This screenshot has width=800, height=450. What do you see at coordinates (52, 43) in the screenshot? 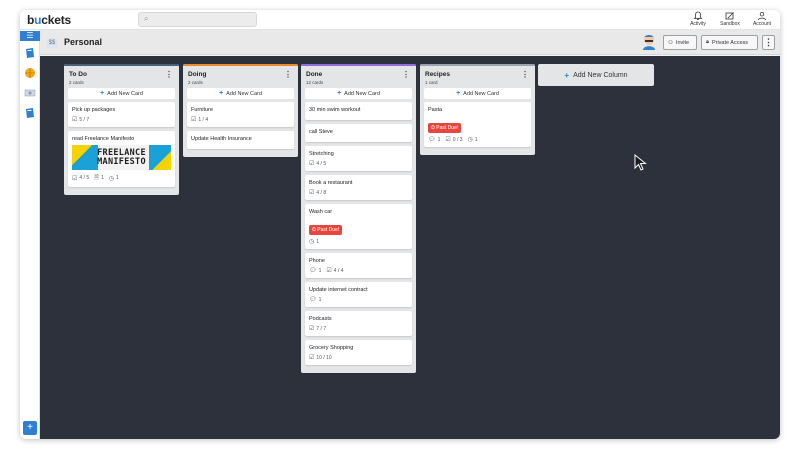
I see `money-icon: $$` at bounding box center [52, 43].